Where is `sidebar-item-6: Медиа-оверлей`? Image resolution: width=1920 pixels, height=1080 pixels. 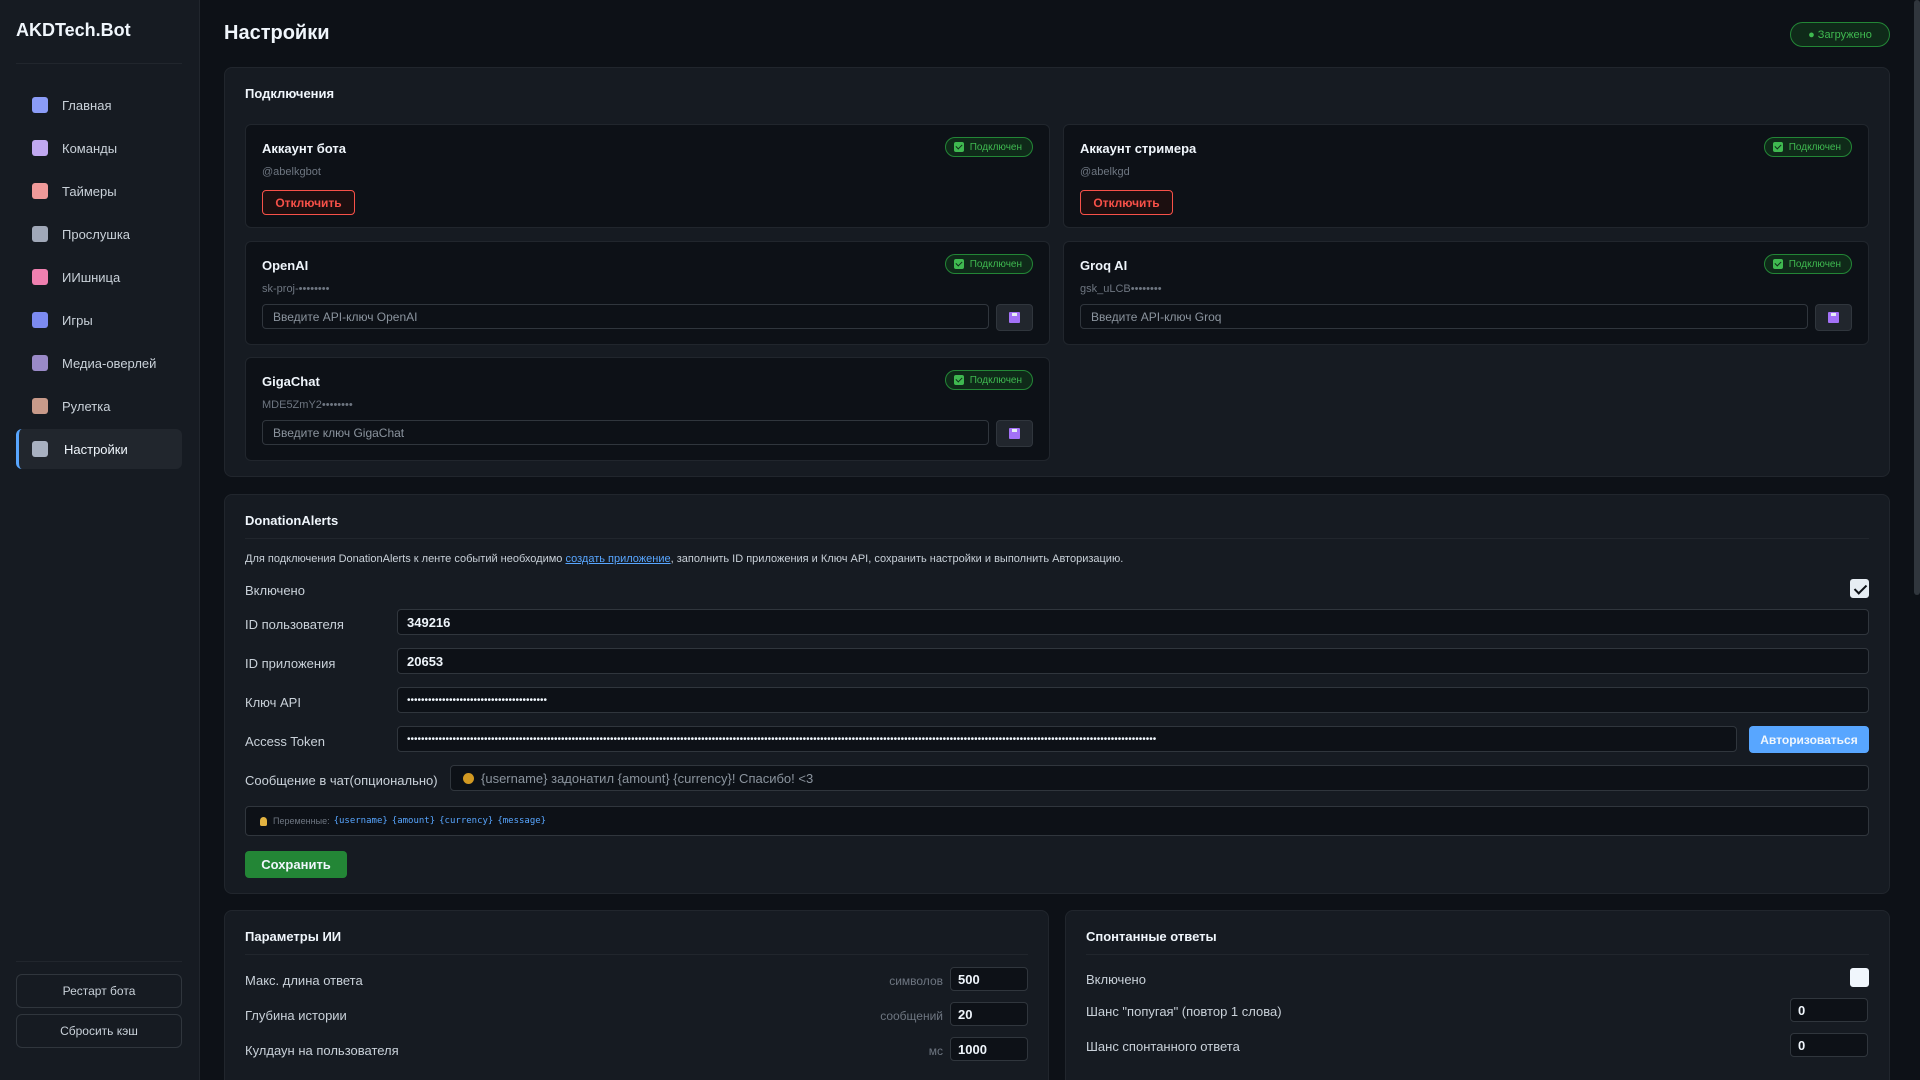
sidebar-item-6: Медиа-оверлей is located at coordinates (99, 363).